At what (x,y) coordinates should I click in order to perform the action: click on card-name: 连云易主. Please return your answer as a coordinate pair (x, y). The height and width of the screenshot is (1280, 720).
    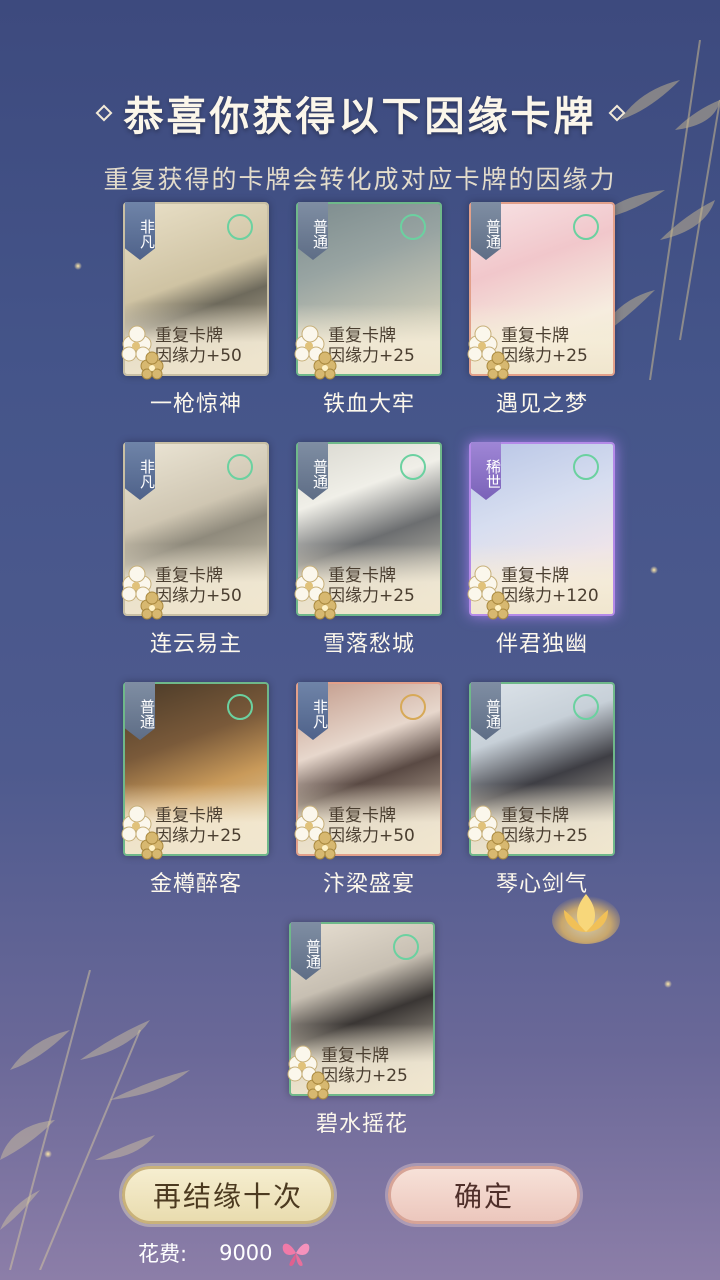
    Looking at the image, I should click on (195, 644).